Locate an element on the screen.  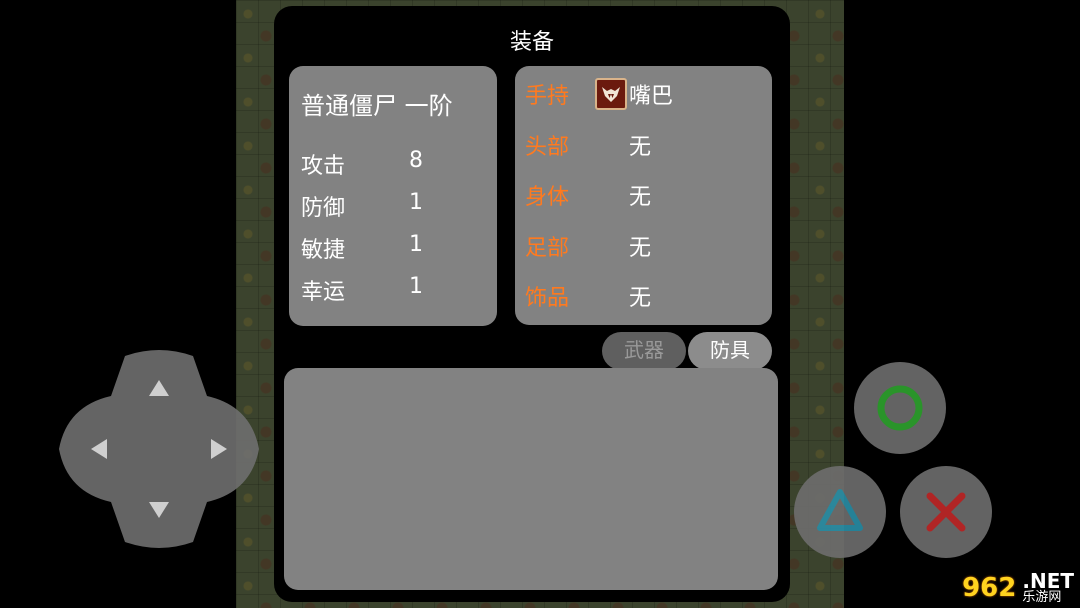
circle-icon is located at coordinates (900, 408).